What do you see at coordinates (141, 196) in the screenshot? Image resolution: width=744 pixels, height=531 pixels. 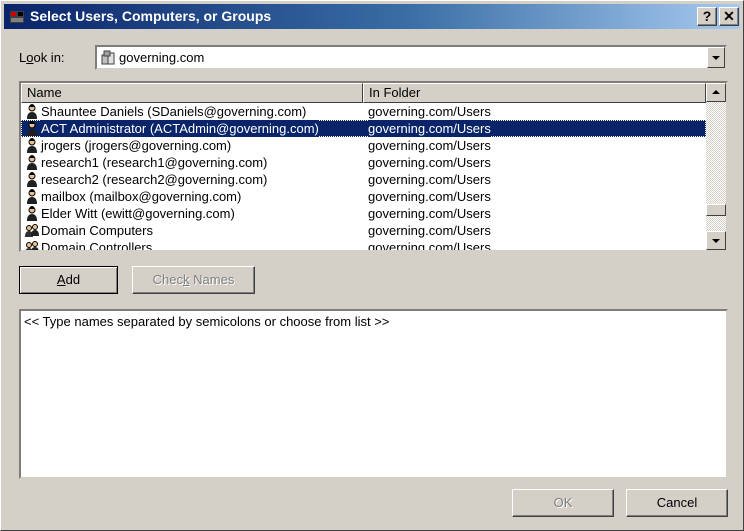 I see `row-name: mailbox (mailbox@governing.com)` at bounding box center [141, 196].